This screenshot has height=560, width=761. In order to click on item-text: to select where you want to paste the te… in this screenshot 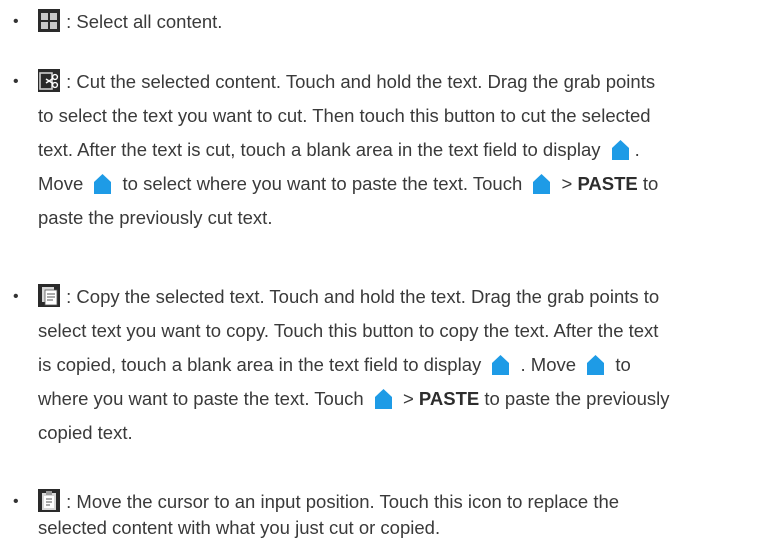, I will do `click(322, 183)`.